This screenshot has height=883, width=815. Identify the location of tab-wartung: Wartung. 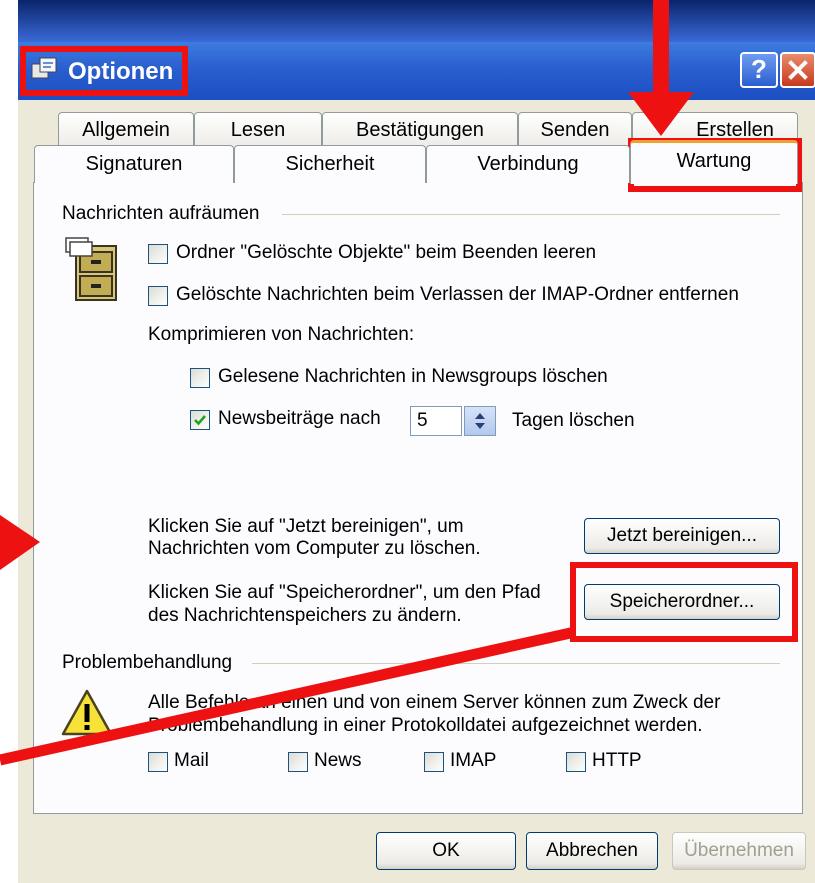
(714, 162).